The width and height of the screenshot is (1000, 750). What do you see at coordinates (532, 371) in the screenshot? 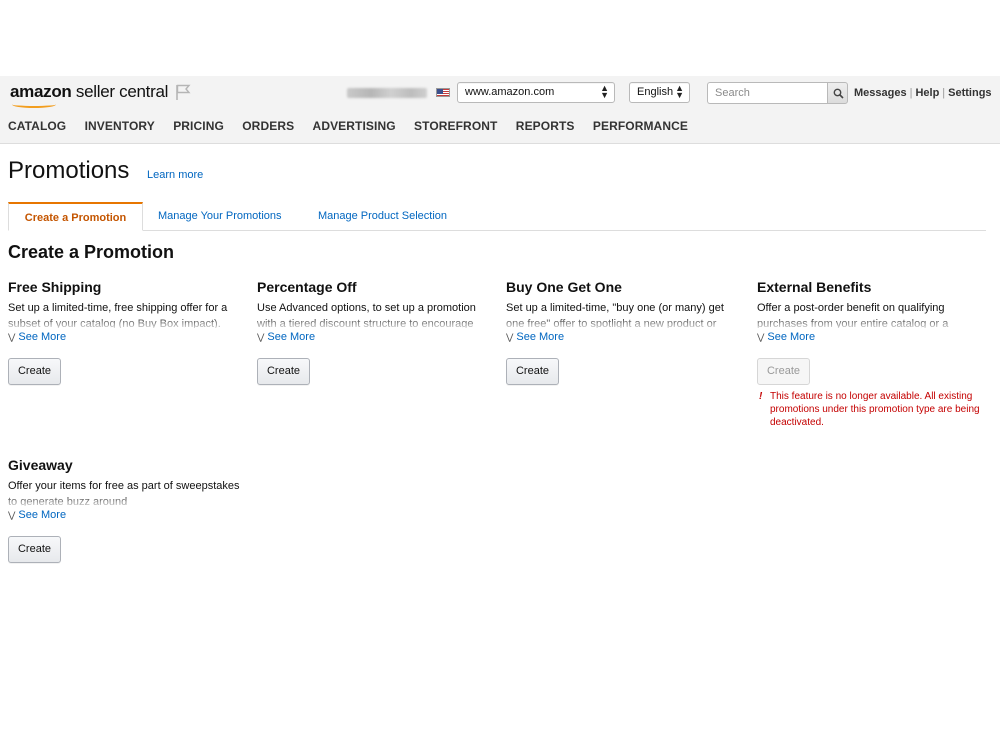
I see `create-bogo-button: Create` at bounding box center [532, 371].